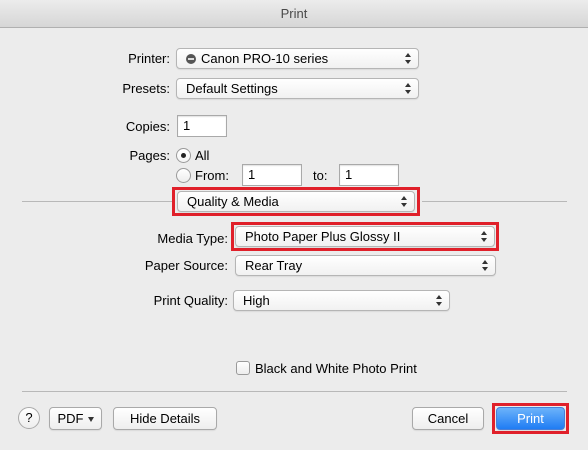 Image resolution: width=588 pixels, height=450 pixels. I want to click on pages-from-field: 1, so click(272, 175).